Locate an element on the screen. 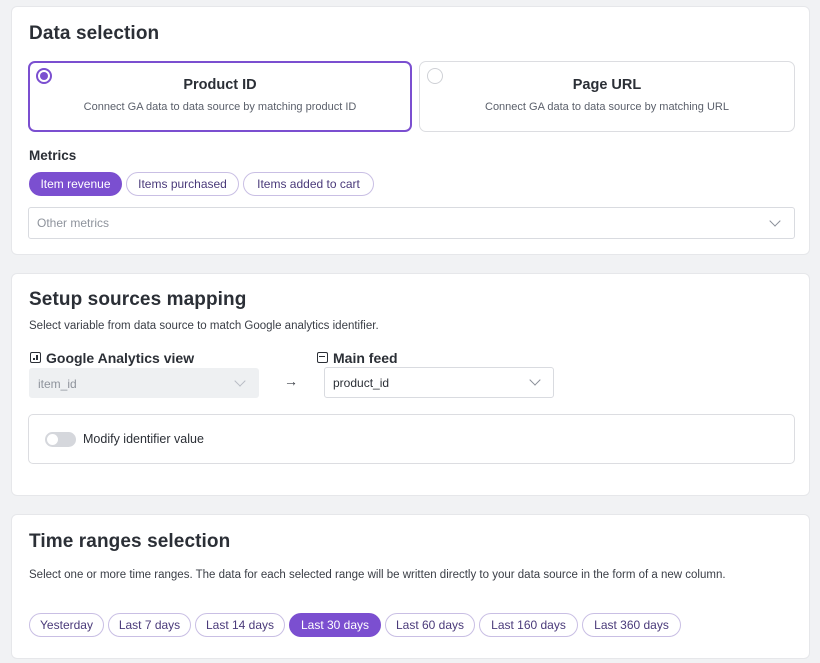 The image size is (820, 663). main-feed-label: Main feed is located at coordinates (365, 358).